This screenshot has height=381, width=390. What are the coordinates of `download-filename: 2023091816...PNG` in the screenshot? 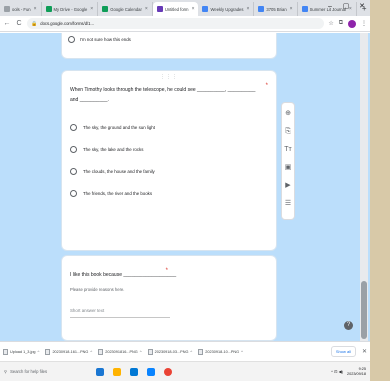 It's located at (121, 351).